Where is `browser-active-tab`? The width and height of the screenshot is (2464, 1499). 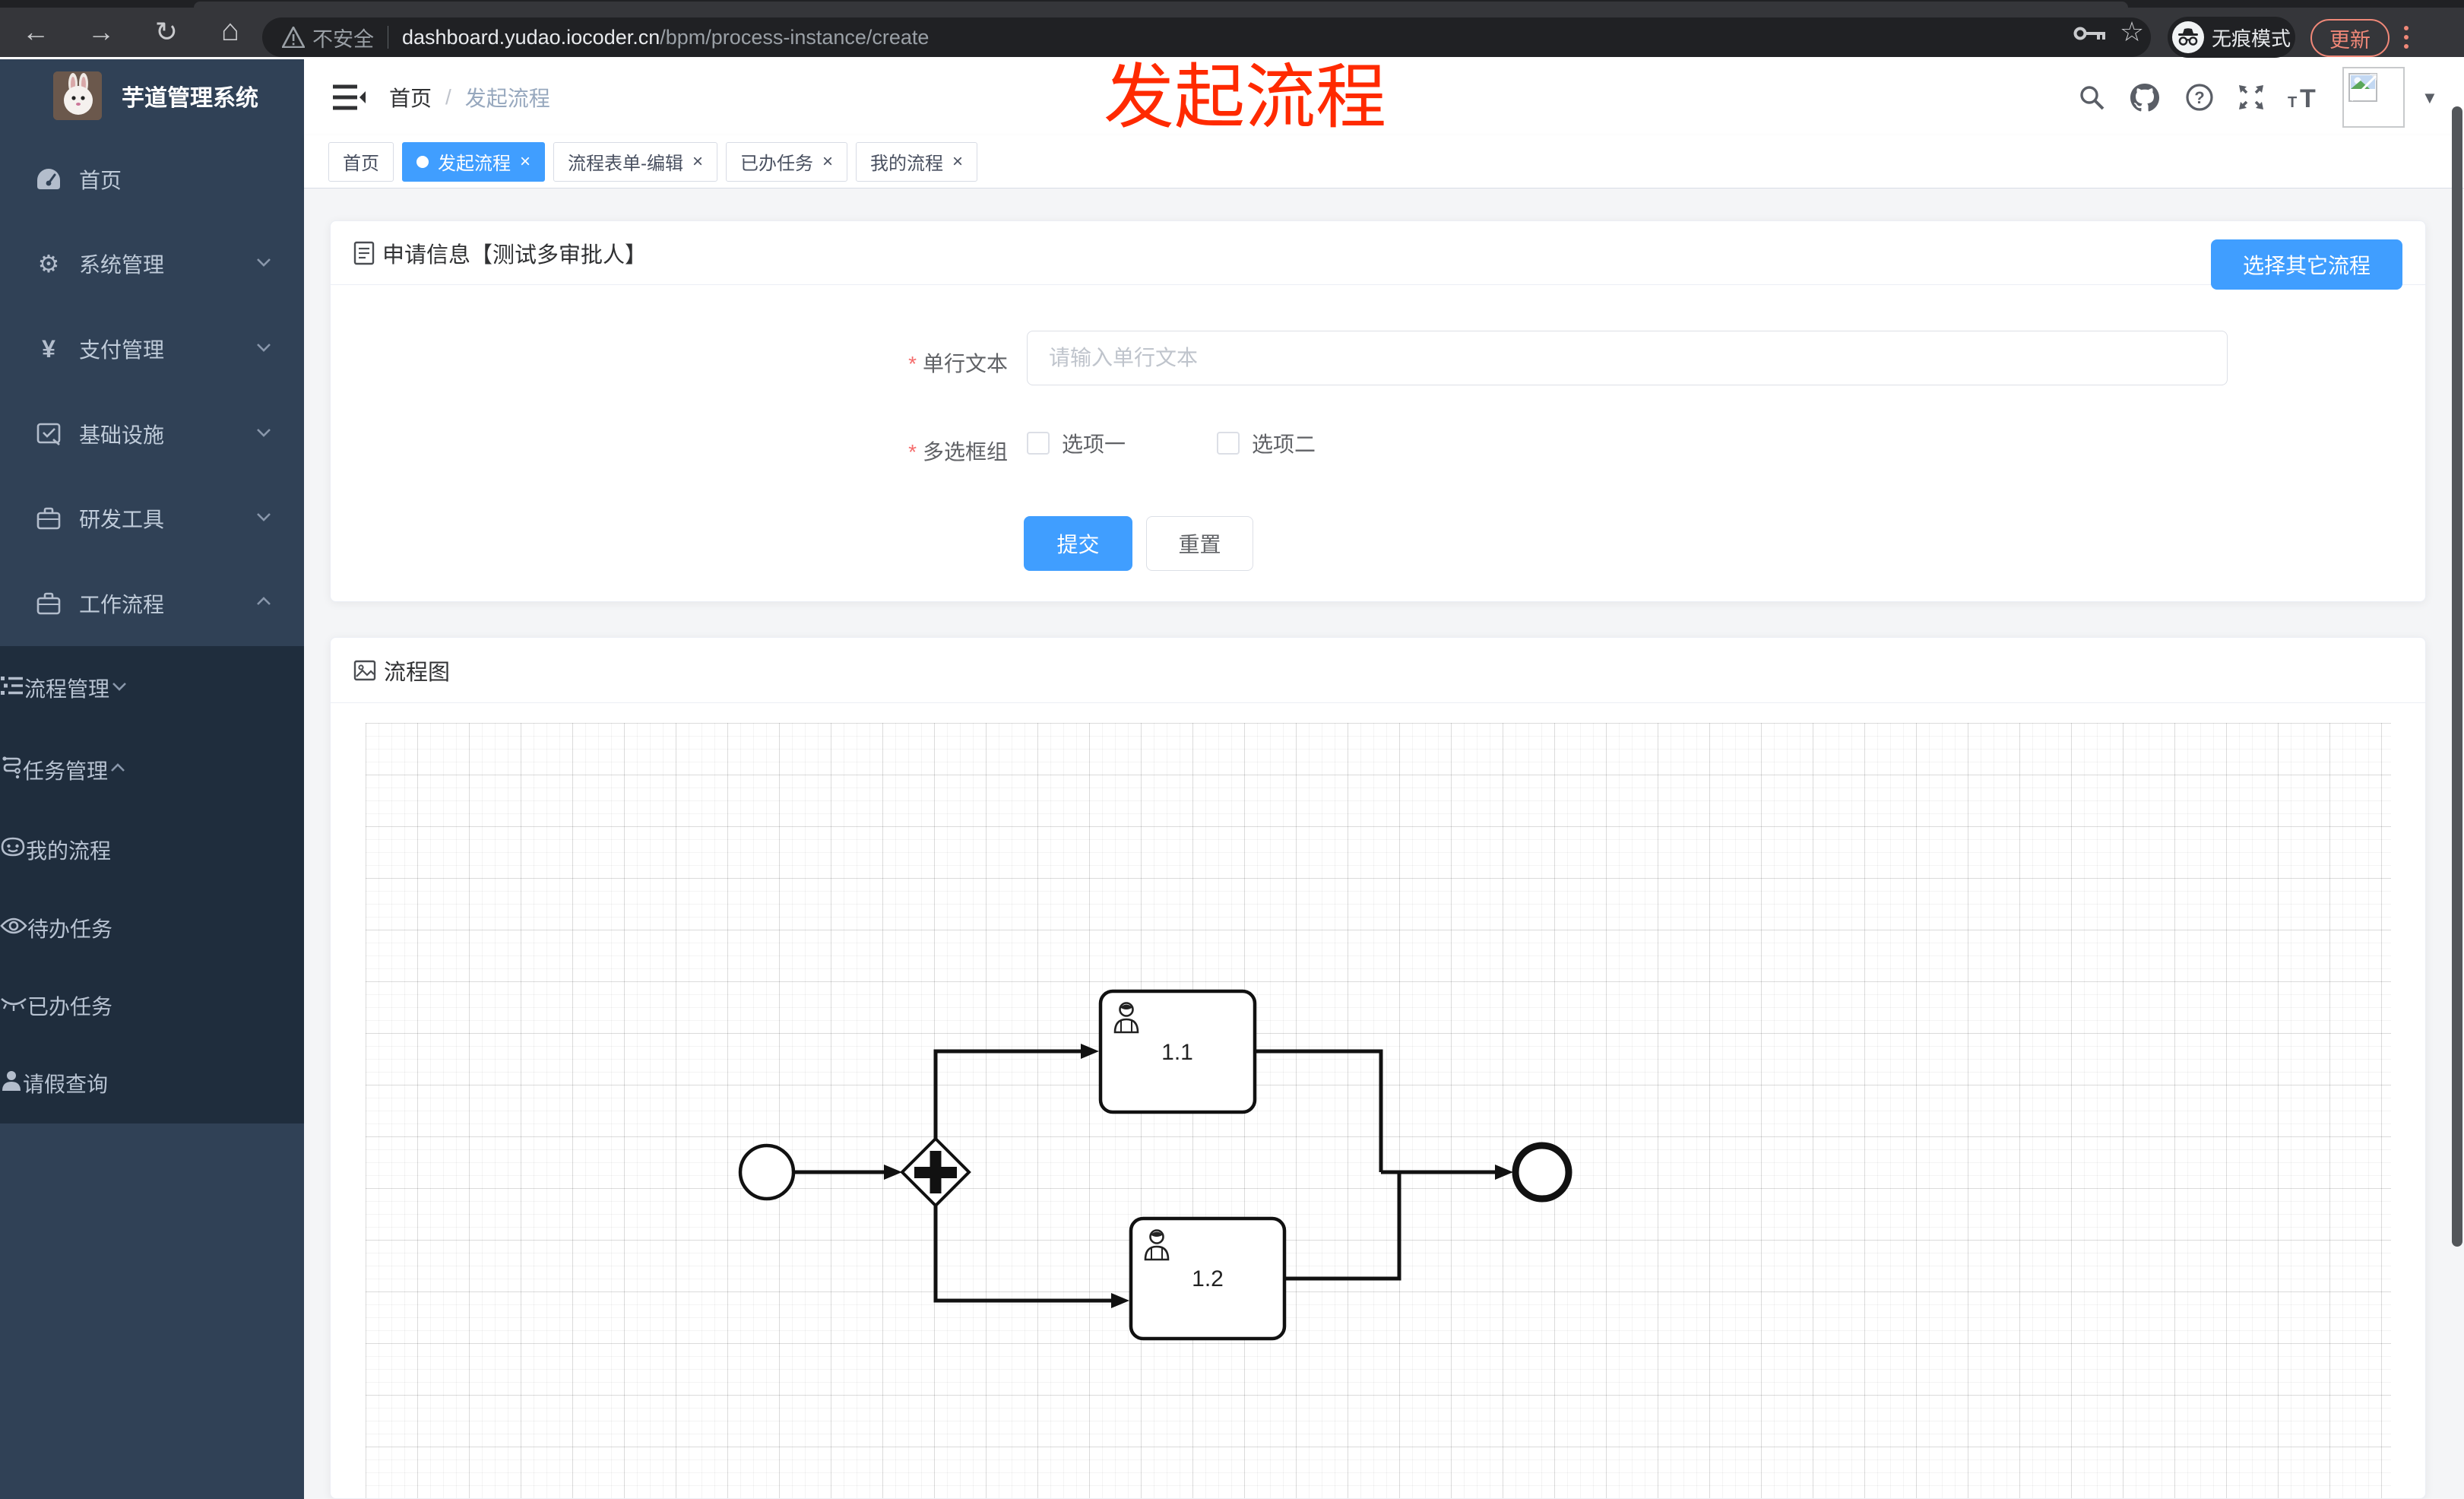
browser-active-tab is located at coordinates (1161, 5).